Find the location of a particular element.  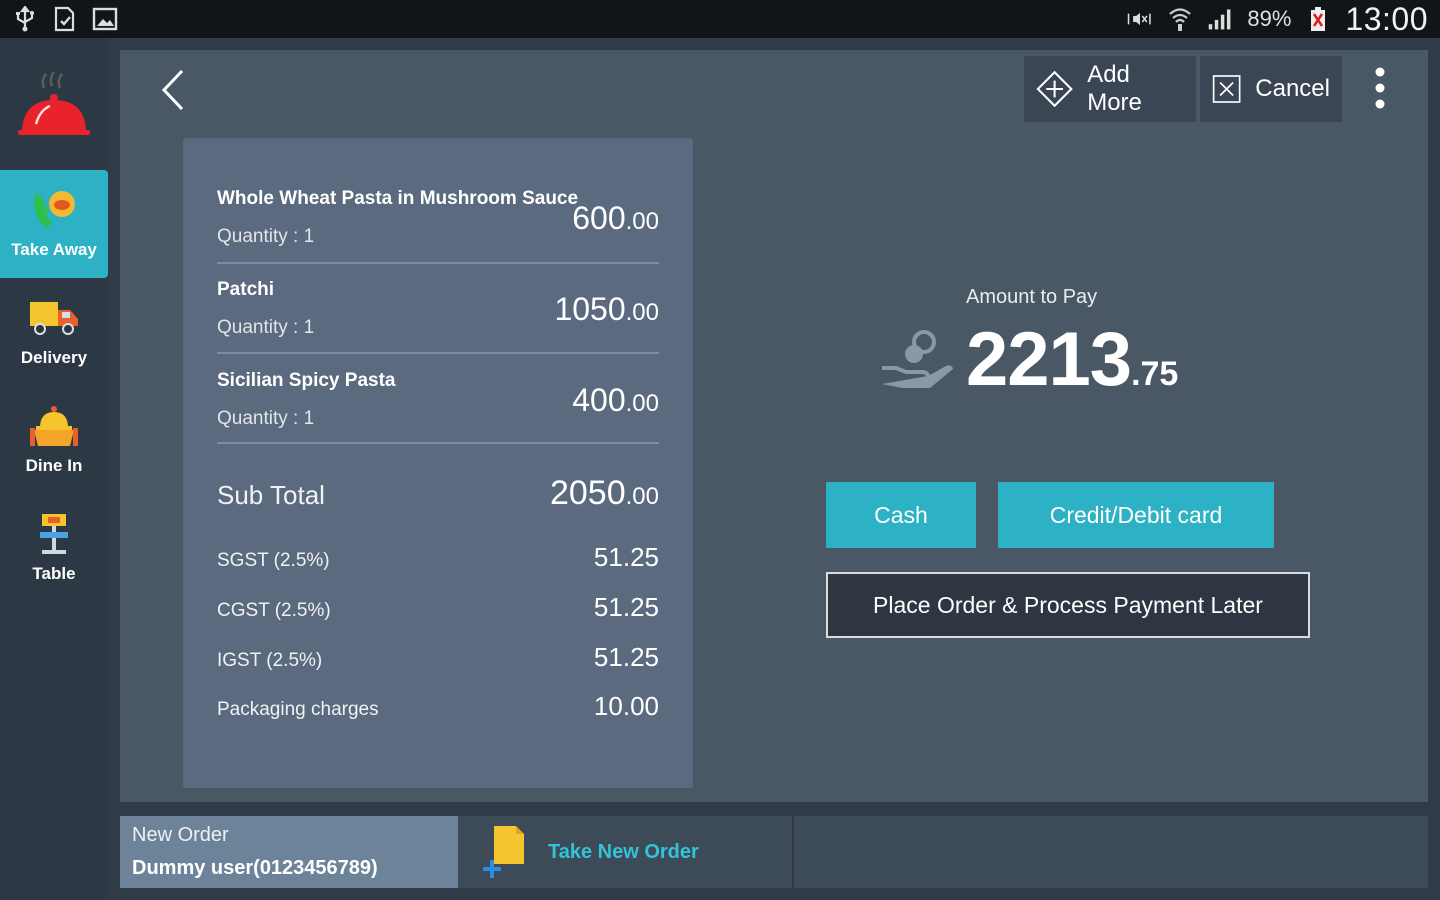

delivery-truck-icon is located at coordinates (54, 318).